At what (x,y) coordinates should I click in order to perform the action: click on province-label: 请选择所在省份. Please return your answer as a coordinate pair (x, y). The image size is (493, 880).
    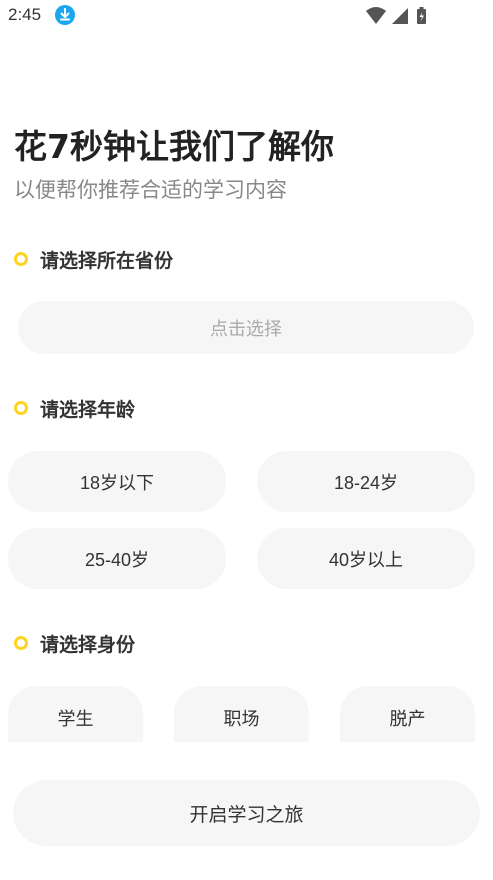
    Looking at the image, I should click on (107, 260).